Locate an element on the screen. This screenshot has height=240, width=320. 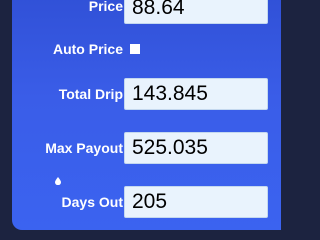
total-drip-input is located at coordinates (196, 94).